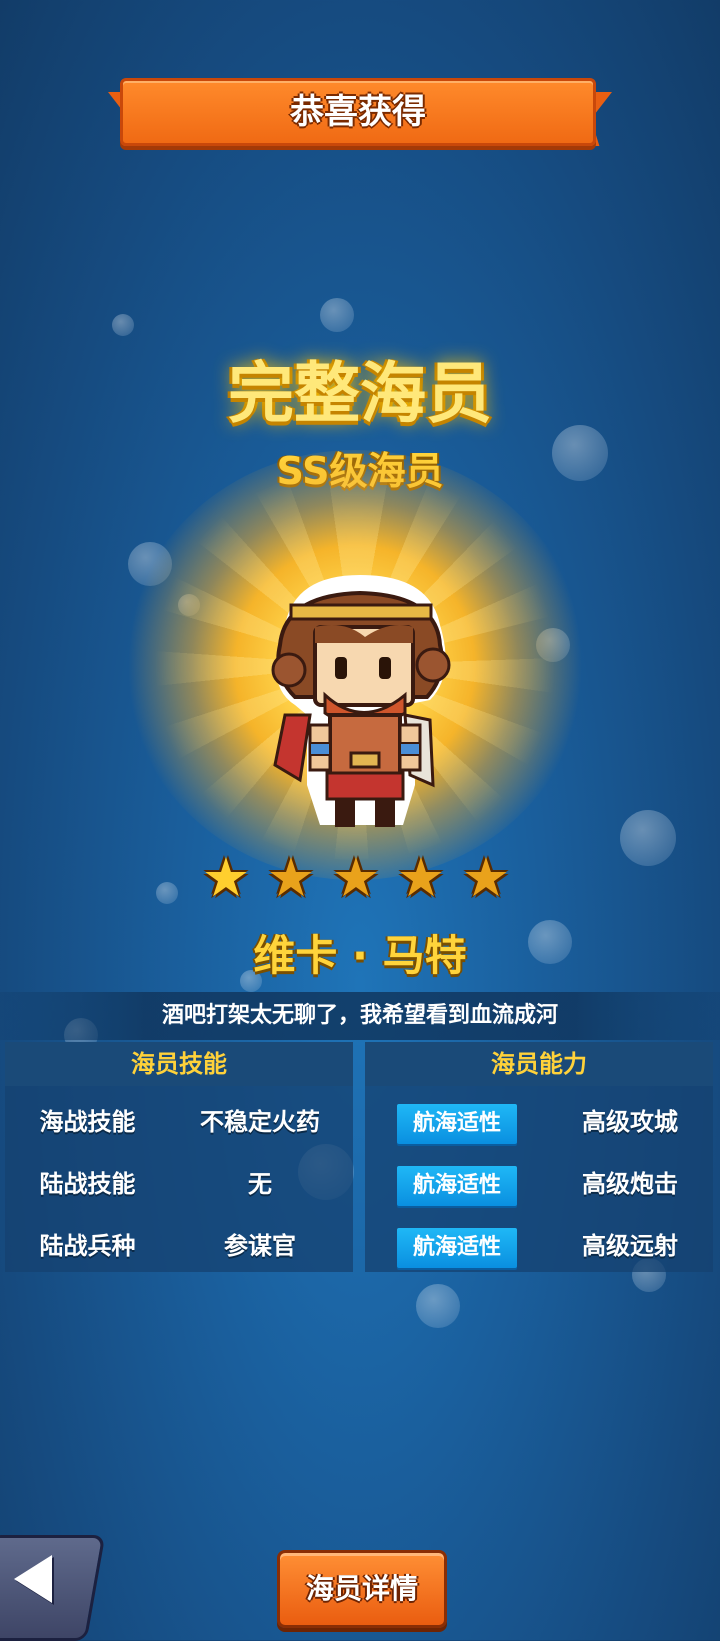 Image resolution: width=720 pixels, height=1641 pixels. Describe the element at coordinates (87, 1246) in the screenshot. I see `skill-label: 陆战兵种` at that location.